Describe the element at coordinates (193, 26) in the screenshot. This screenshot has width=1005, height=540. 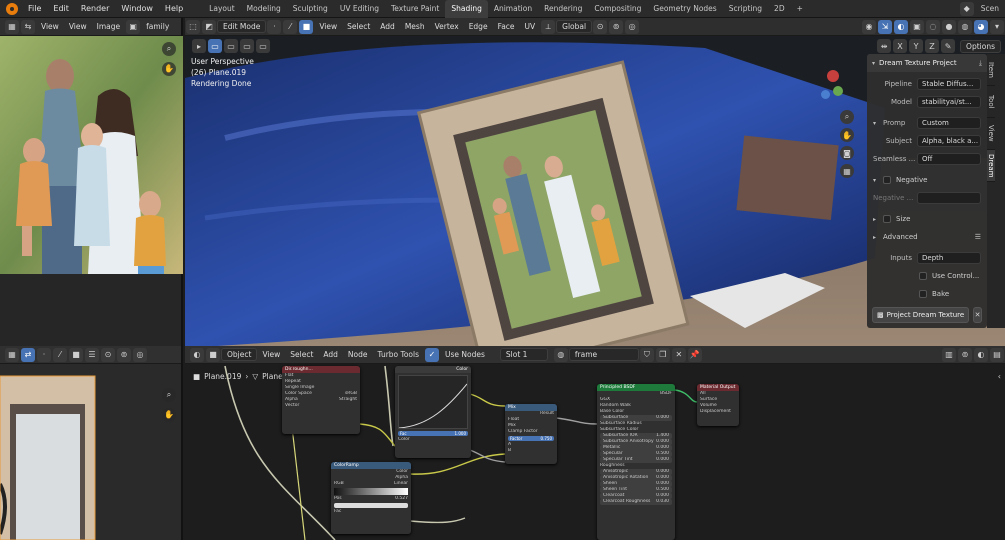
I see `editor-type-icon: ⬚` at that location.